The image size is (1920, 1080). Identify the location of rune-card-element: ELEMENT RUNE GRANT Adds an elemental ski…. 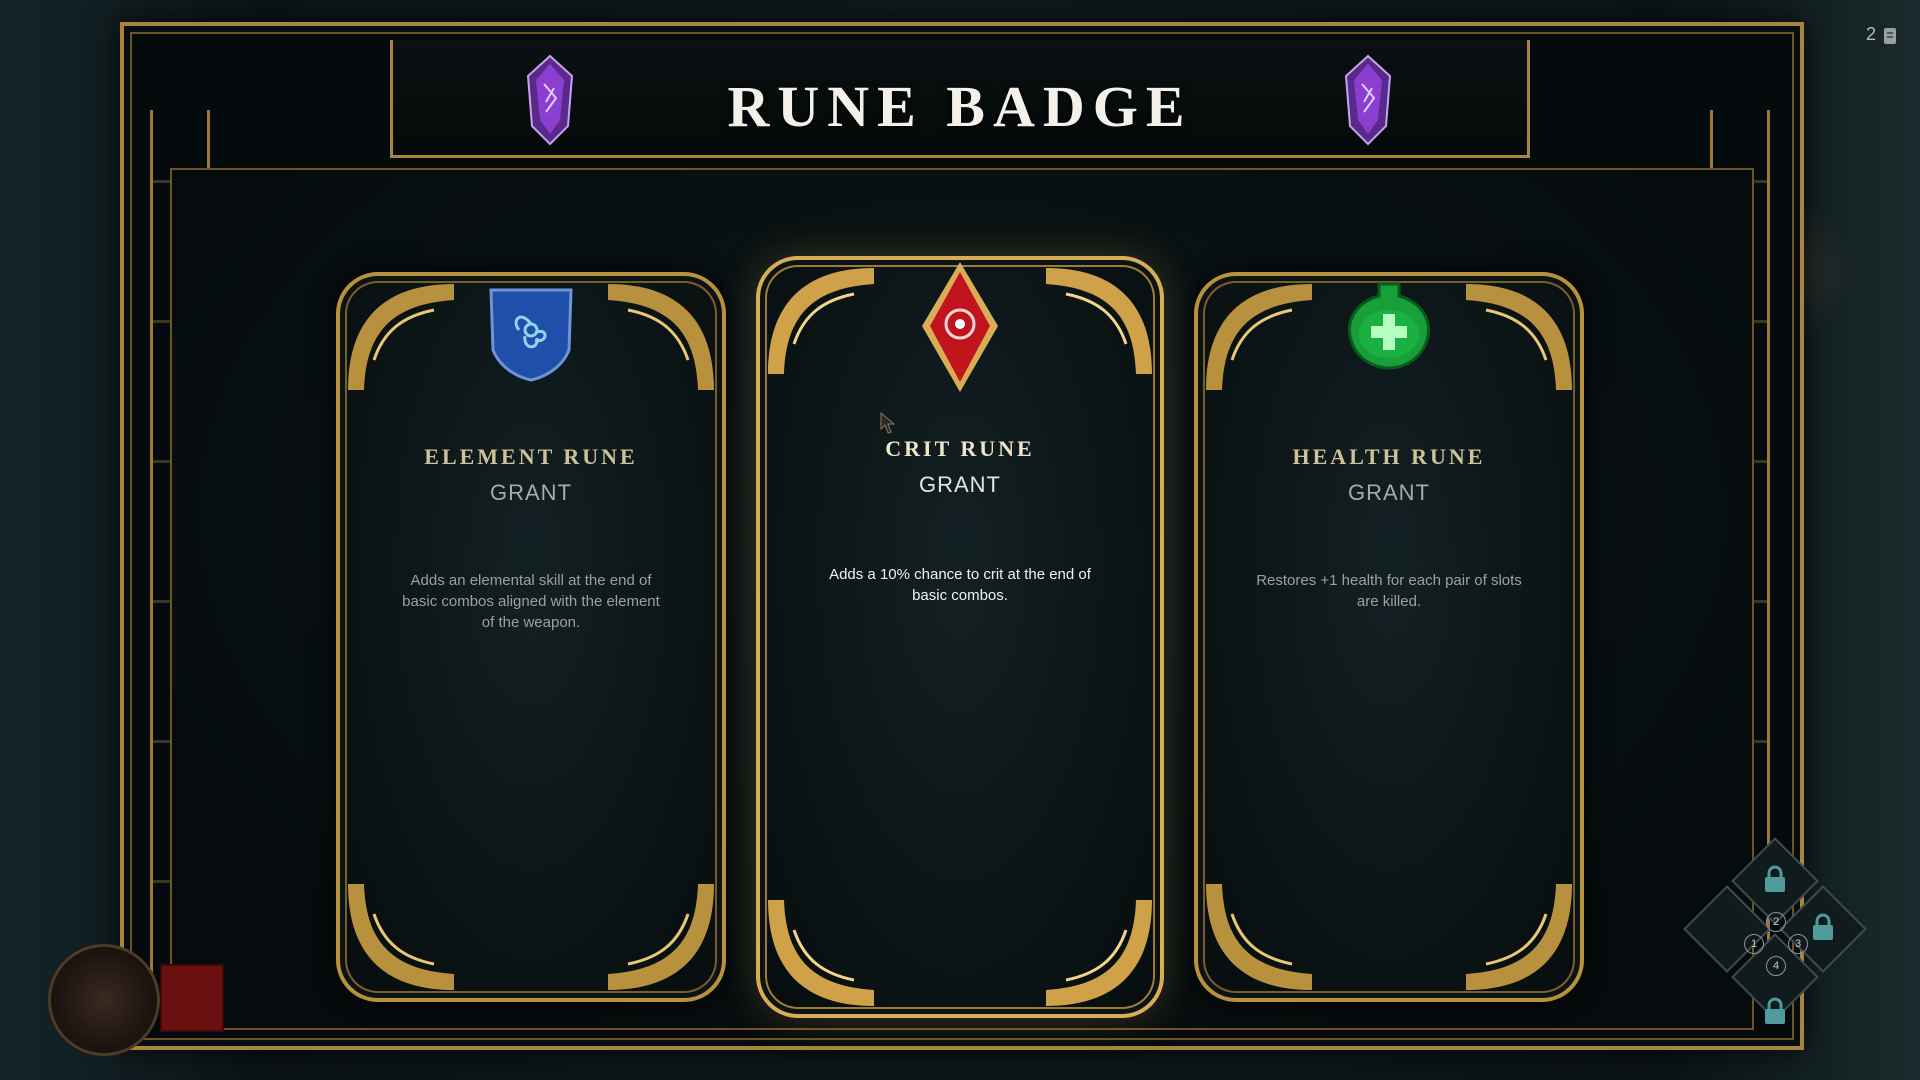
(531, 637).